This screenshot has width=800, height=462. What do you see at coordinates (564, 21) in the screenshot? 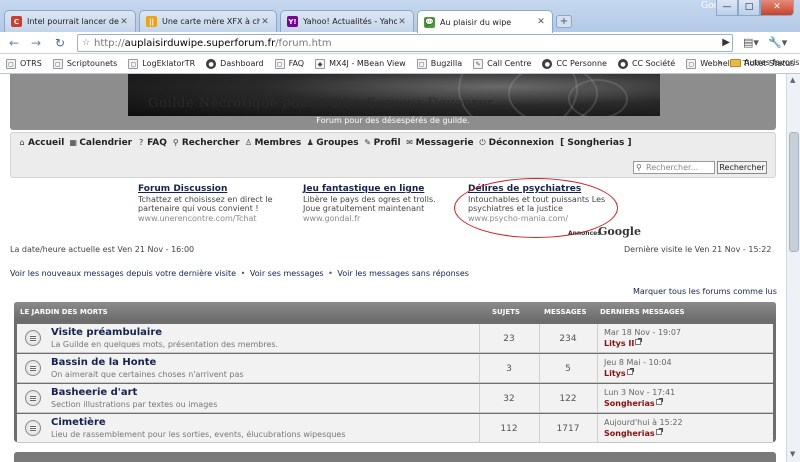
I see `new-tab-button: +` at bounding box center [564, 21].